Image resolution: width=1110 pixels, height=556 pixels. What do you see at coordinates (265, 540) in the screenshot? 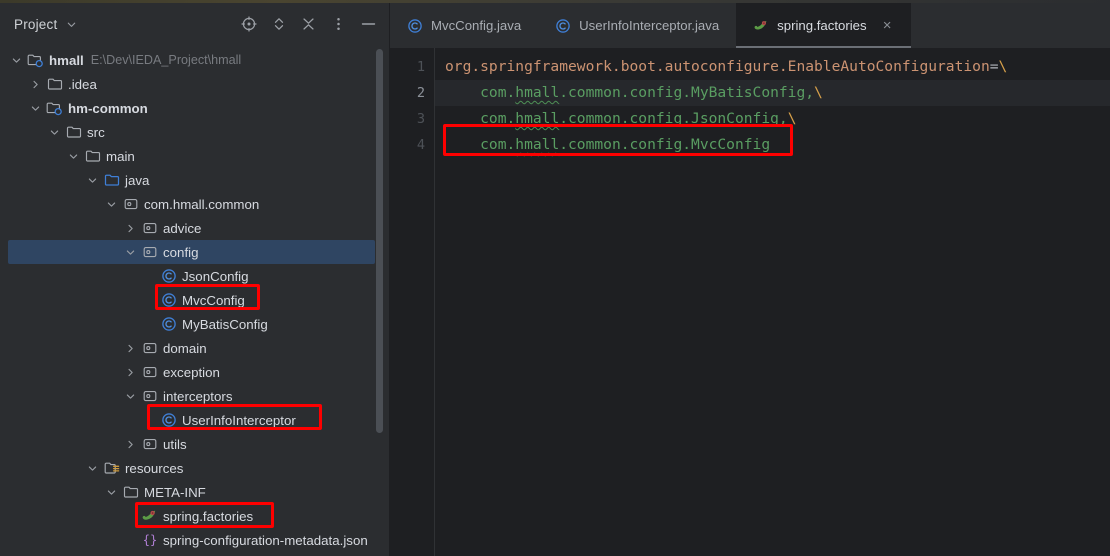
I see `tree-item-label: spring-configuration-metadata.json` at bounding box center [265, 540].